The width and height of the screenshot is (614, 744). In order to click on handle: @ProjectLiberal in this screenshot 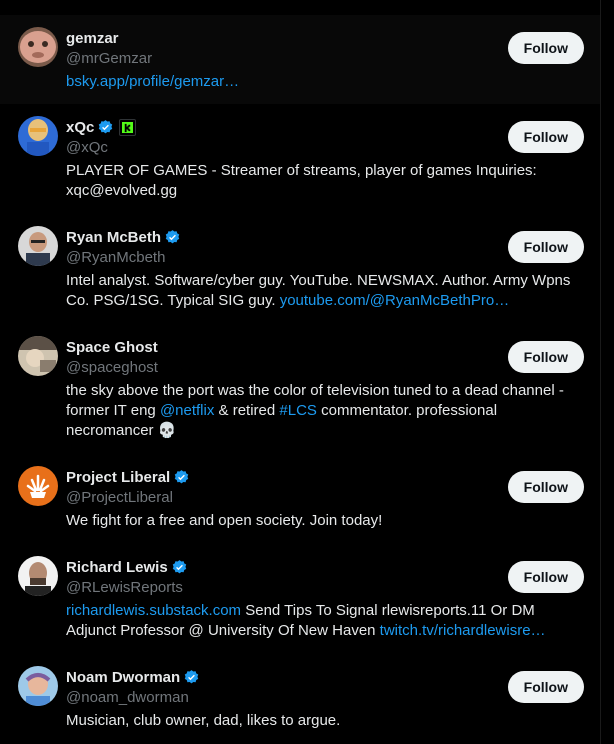, I will do `click(119, 497)`.